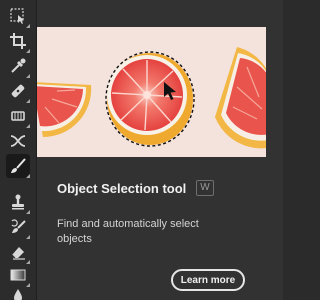  I want to click on history-brush-icon, so click(18, 226).